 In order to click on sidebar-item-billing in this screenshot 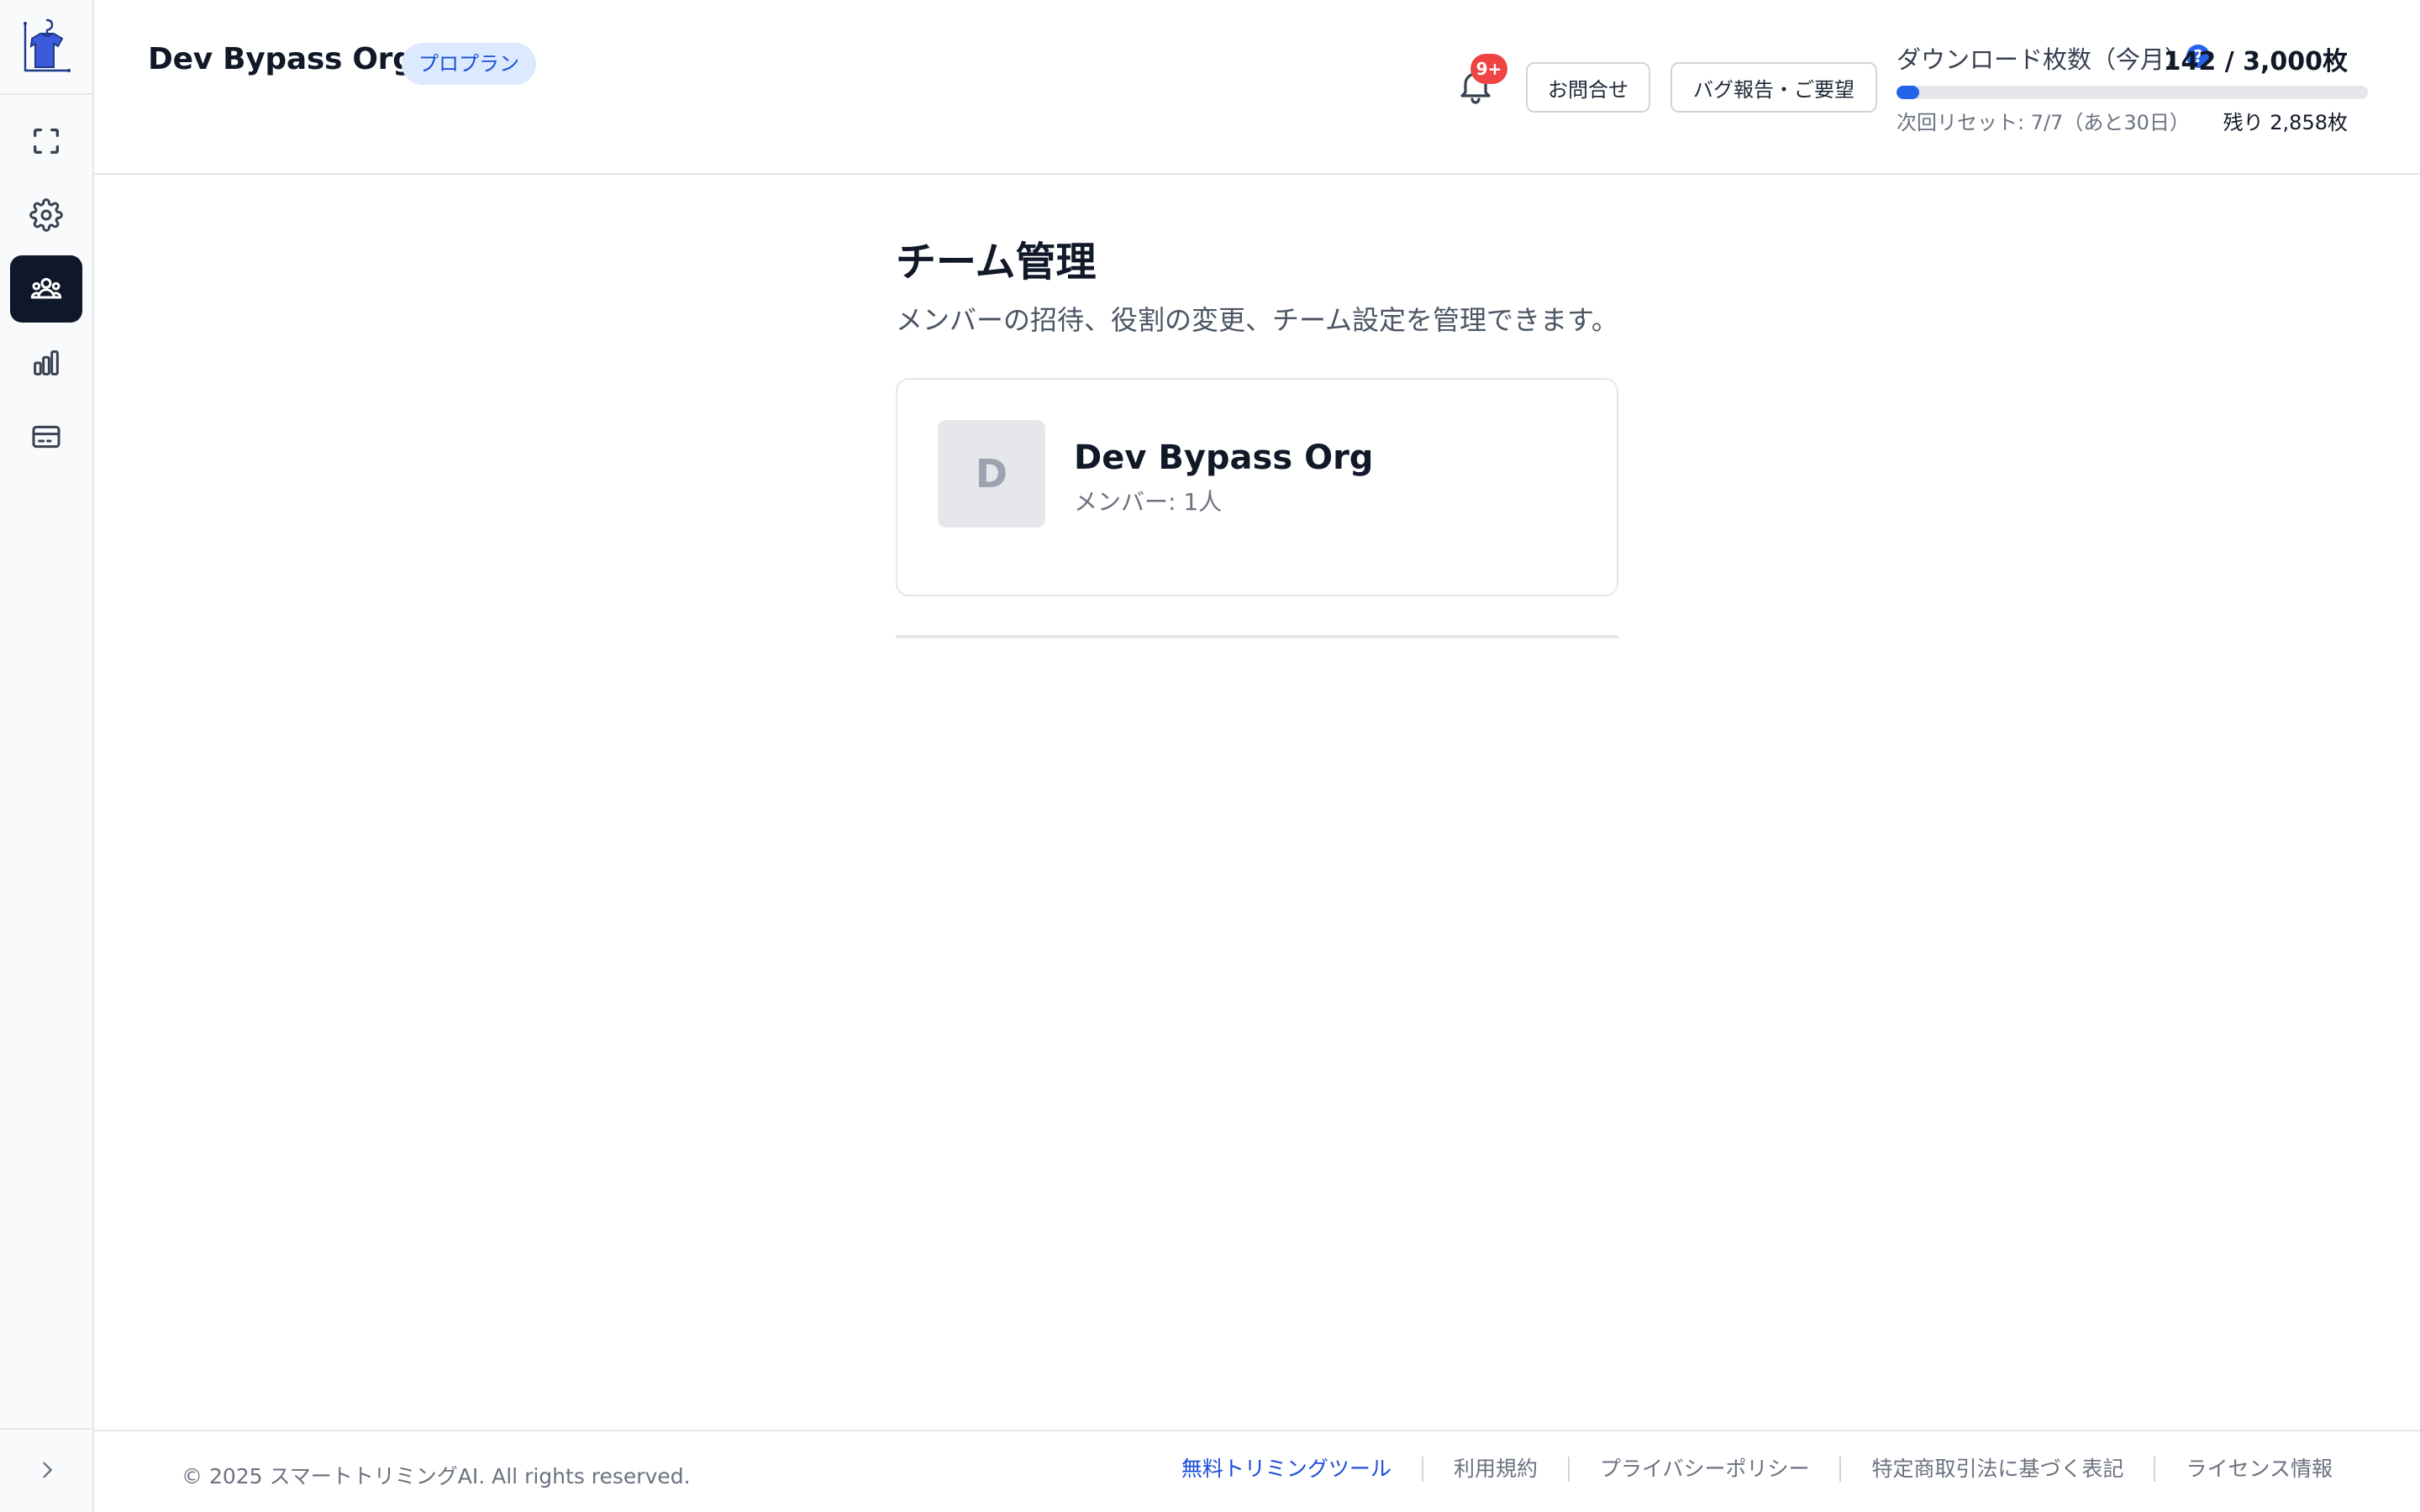, I will do `click(46, 436)`.